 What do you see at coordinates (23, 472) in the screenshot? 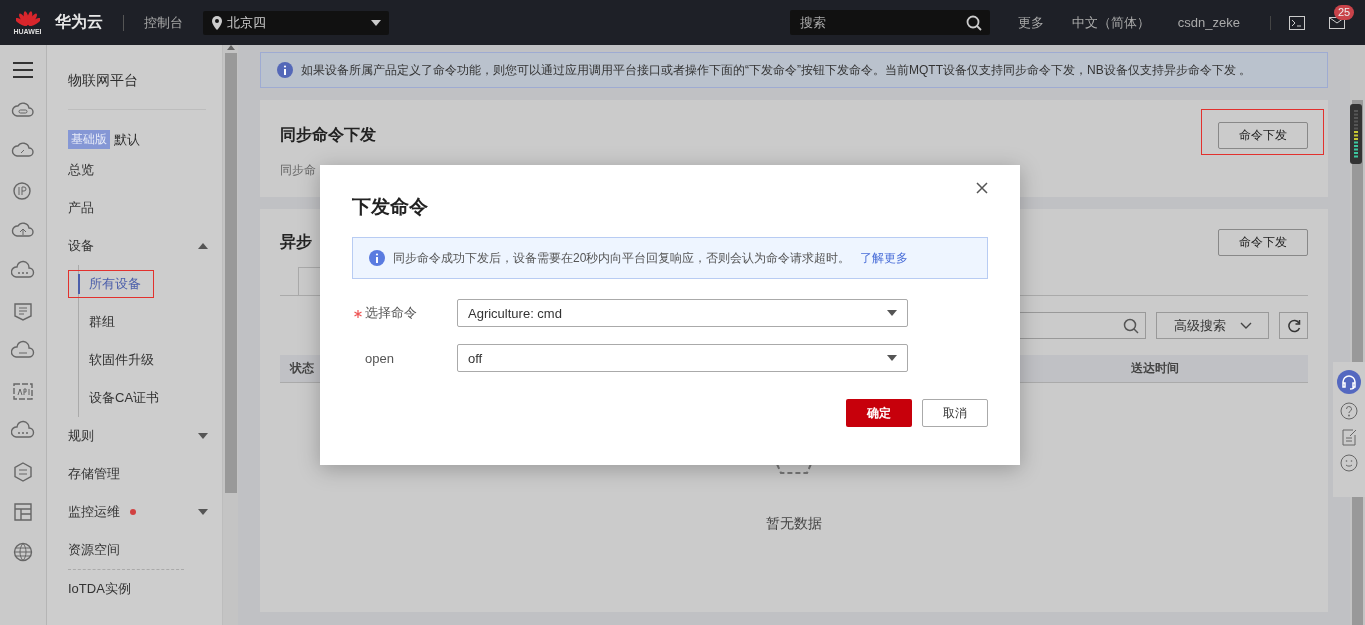
I see `hexagon-icon` at bounding box center [23, 472].